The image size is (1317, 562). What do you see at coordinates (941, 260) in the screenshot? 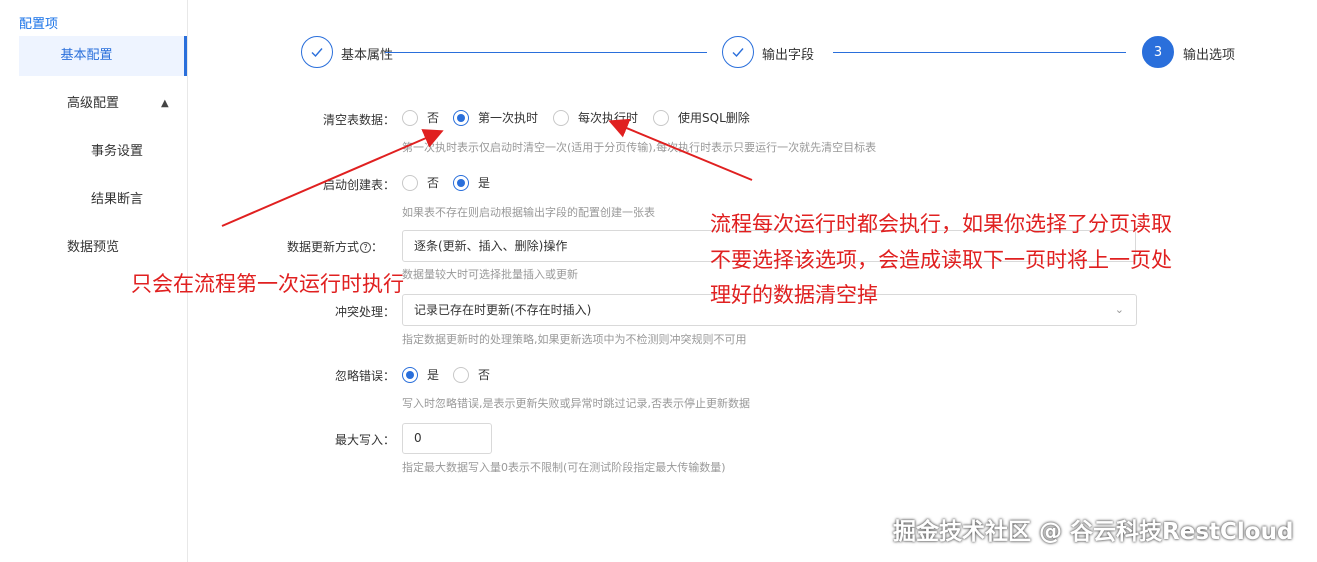
I see `annotation-right-line-2: 不要选择该选项，会造成读取下一页时将上一页处` at bounding box center [941, 260].